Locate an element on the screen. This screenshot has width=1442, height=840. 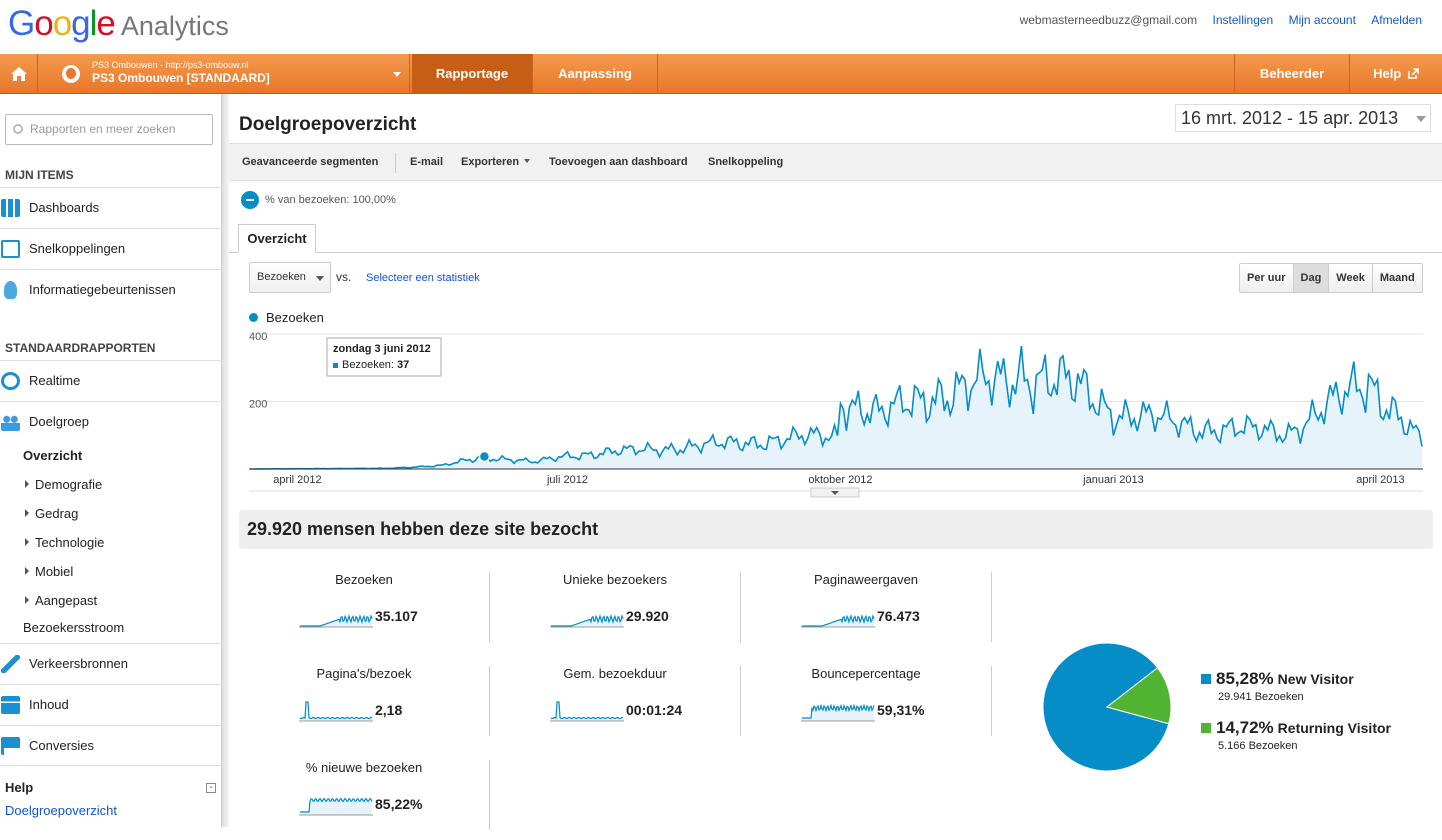
metric-value: 2,18 is located at coordinates (389, 710).